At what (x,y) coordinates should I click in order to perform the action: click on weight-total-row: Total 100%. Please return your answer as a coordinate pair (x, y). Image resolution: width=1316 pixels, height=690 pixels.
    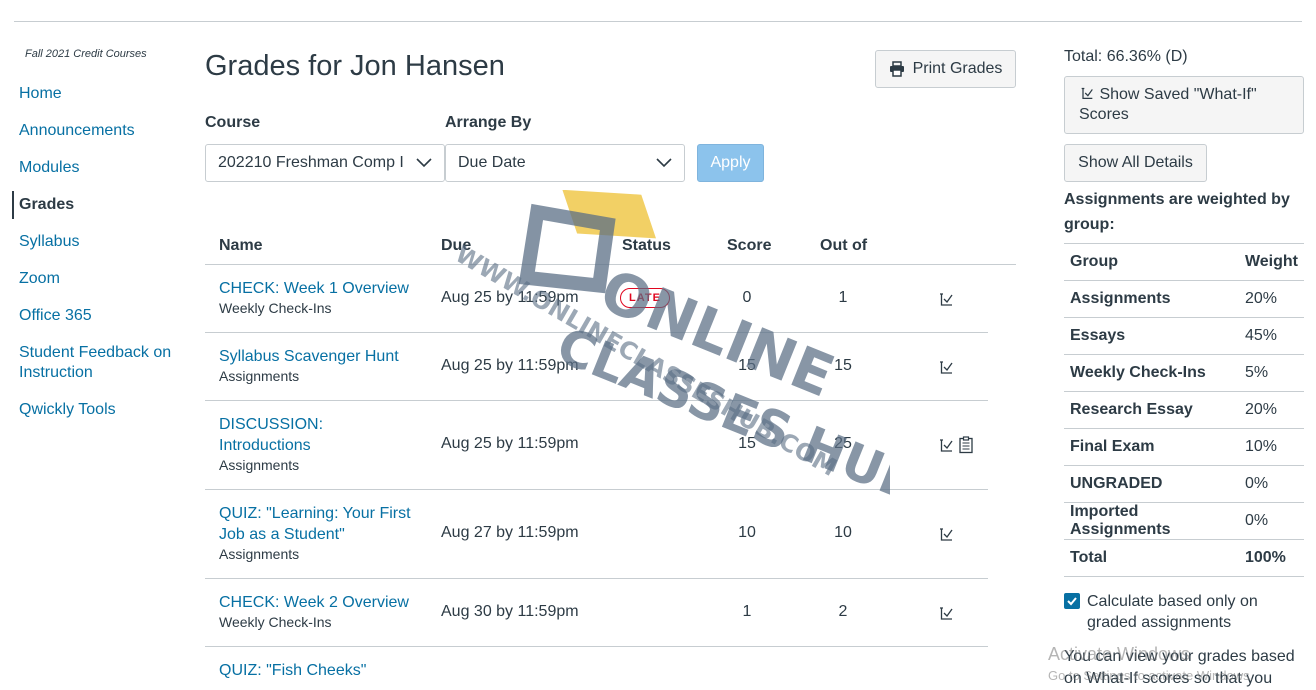
    Looking at the image, I should click on (1184, 558).